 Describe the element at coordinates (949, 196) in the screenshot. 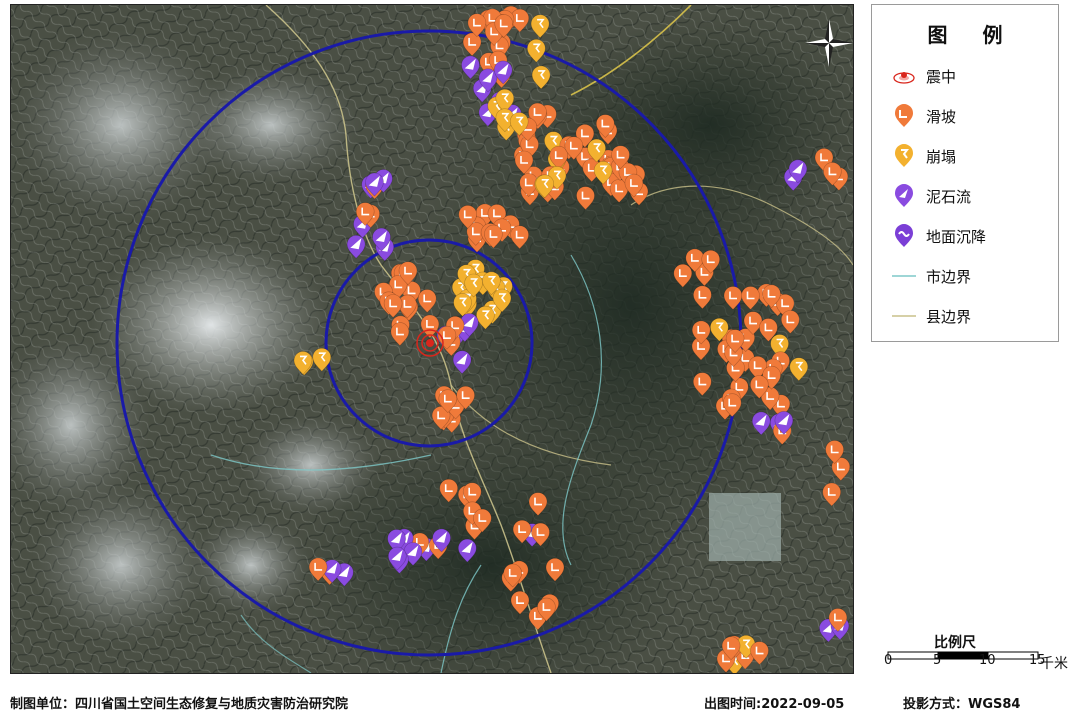

I see `legend-label: 泥石流` at that location.